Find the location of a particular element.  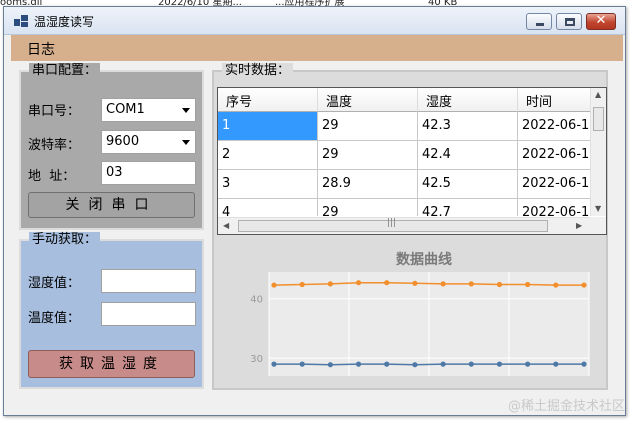

maximize-icon is located at coordinates (570, 22).